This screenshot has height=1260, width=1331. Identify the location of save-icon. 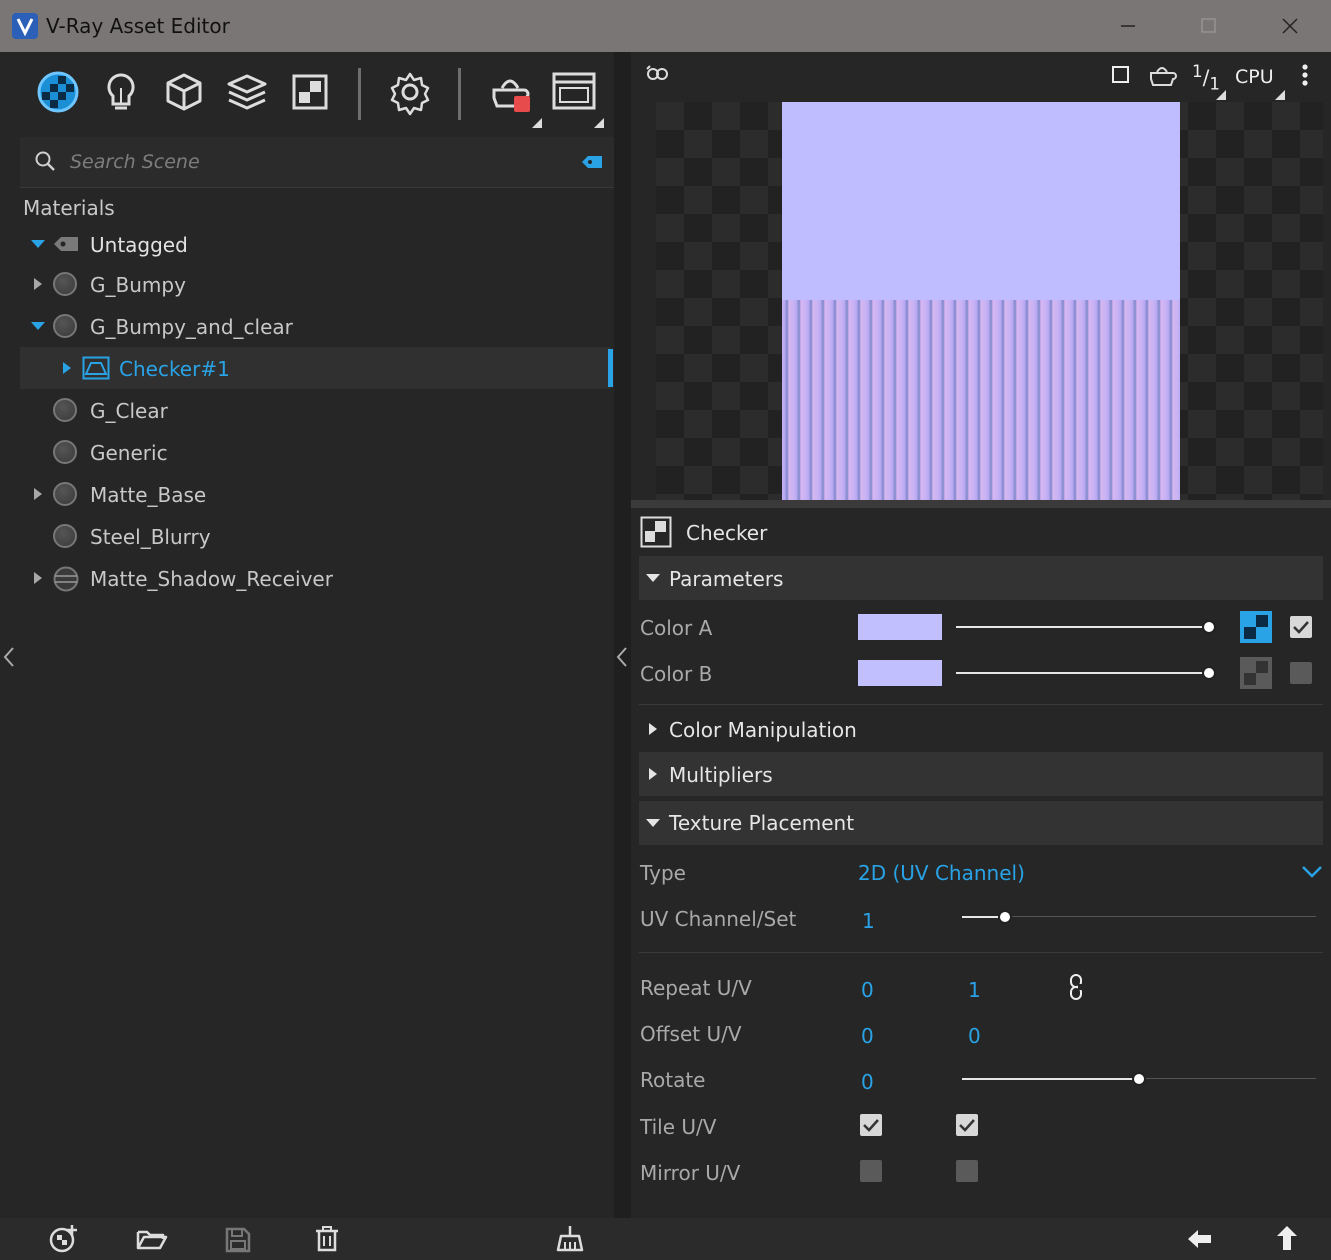
(238, 1242).